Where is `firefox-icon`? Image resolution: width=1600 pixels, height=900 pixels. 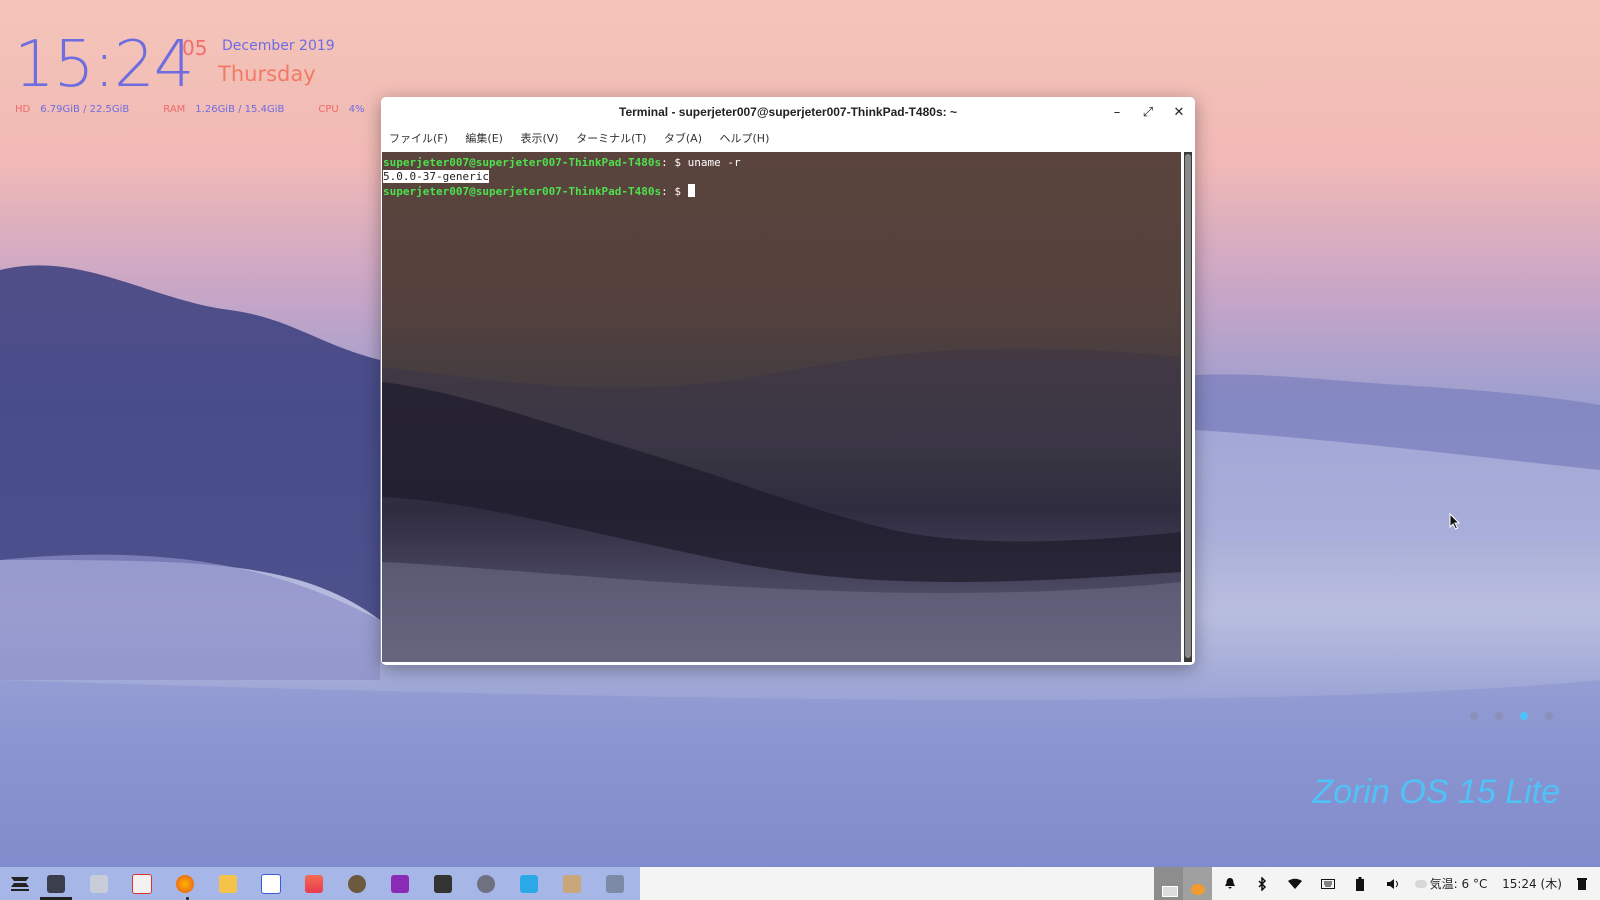
firefox-icon is located at coordinates (185, 883).